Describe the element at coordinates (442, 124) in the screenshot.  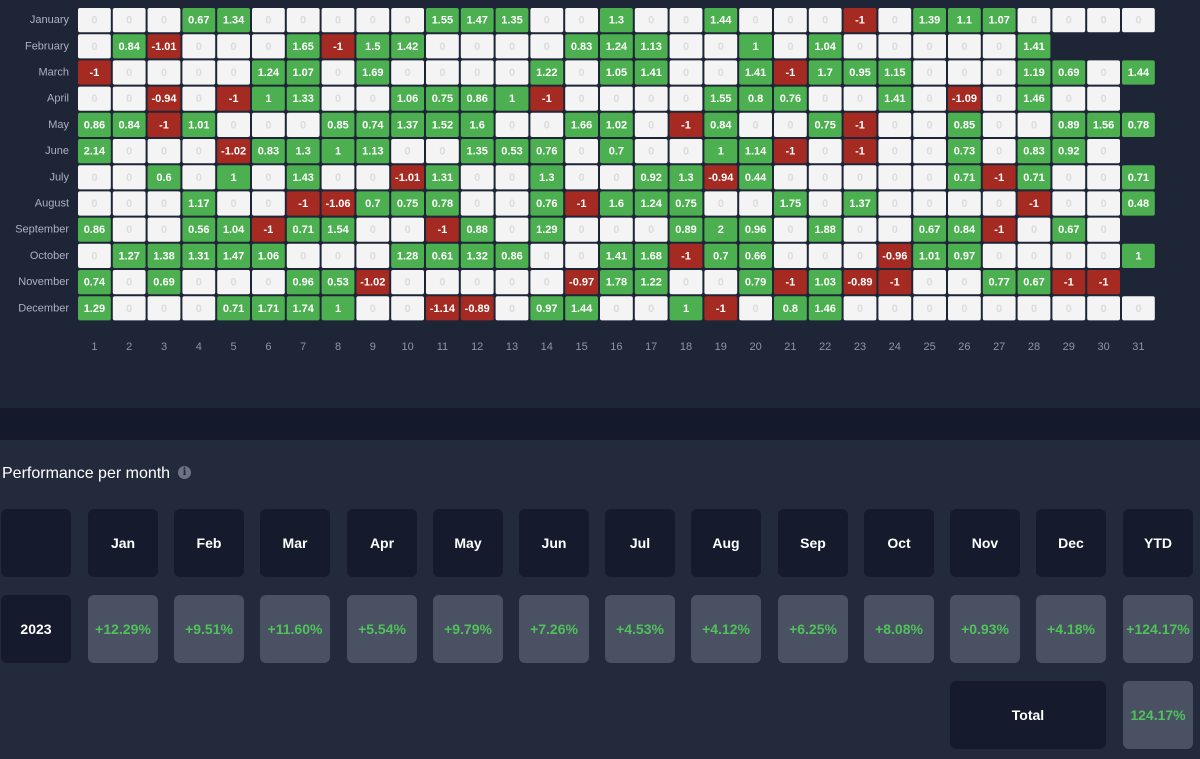
I see `heatmap-cell: 1.52` at that location.